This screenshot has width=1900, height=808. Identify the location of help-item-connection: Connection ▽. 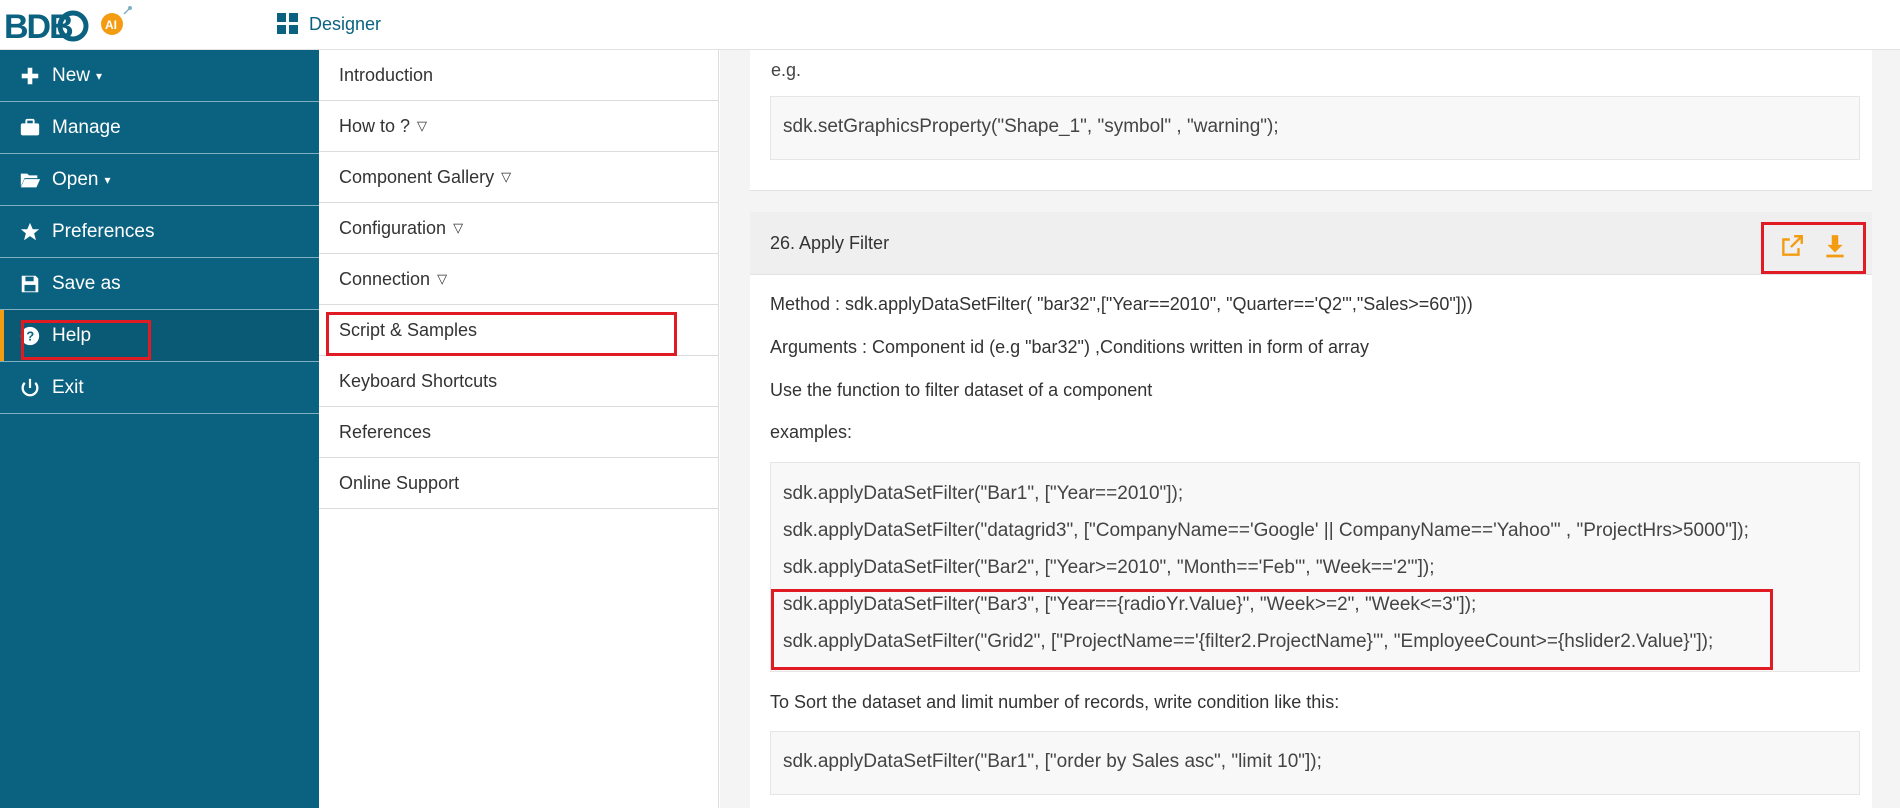
(518, 279).